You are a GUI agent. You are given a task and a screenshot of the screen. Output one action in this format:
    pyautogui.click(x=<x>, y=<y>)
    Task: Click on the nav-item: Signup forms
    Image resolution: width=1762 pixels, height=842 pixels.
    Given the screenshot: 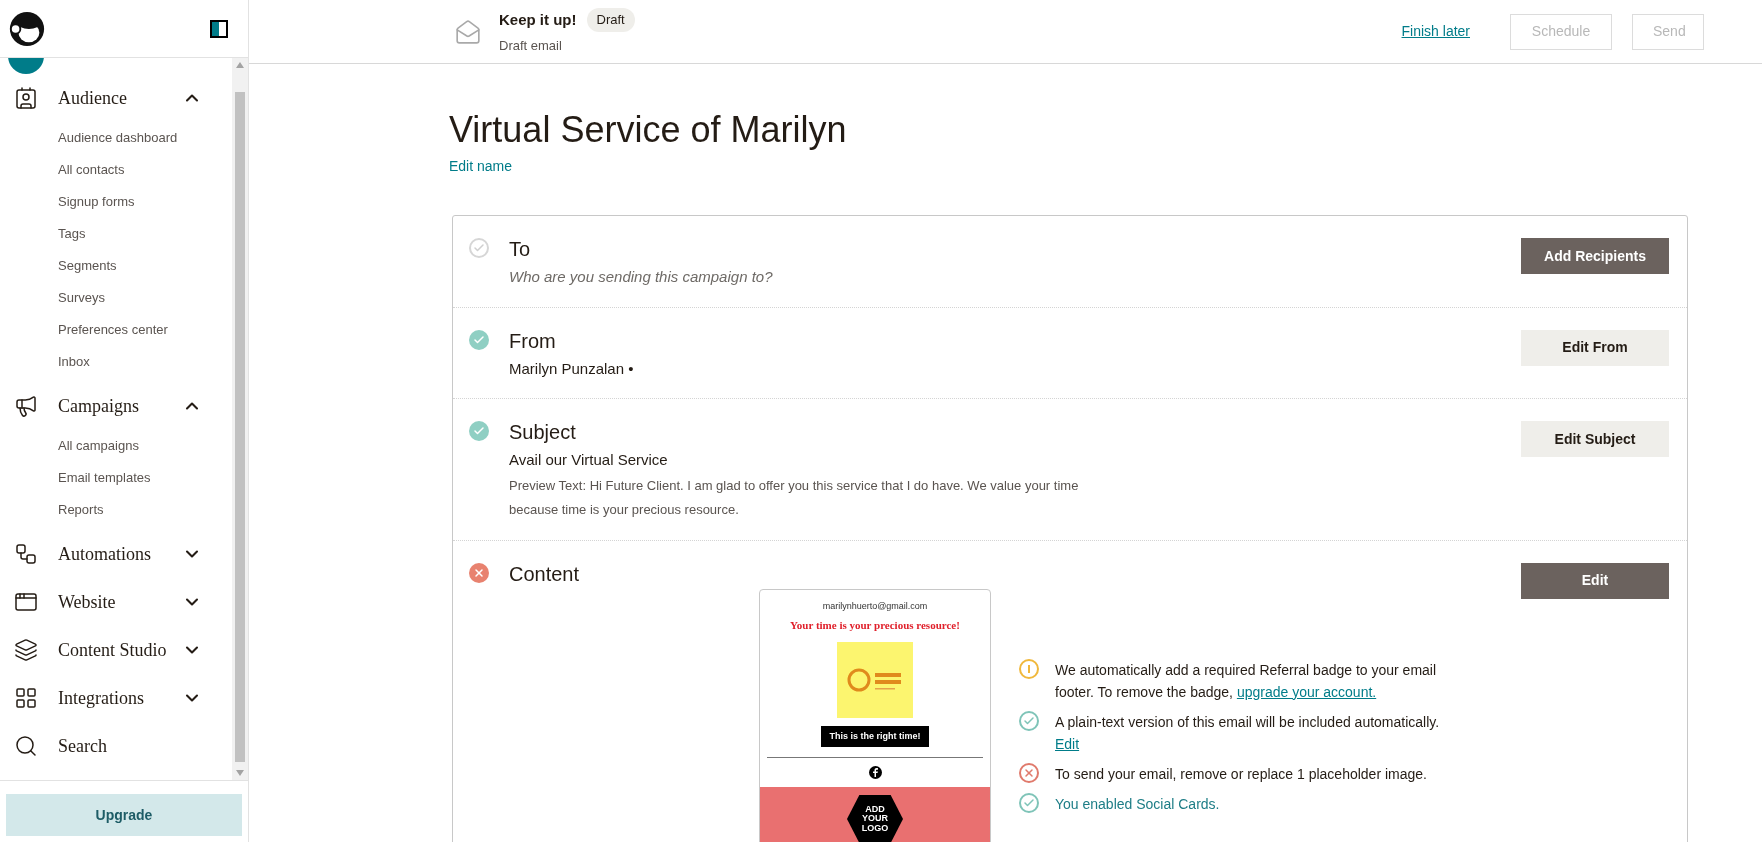 What is the action you would take?
    pyautogui.click(x=116, y=202)
    